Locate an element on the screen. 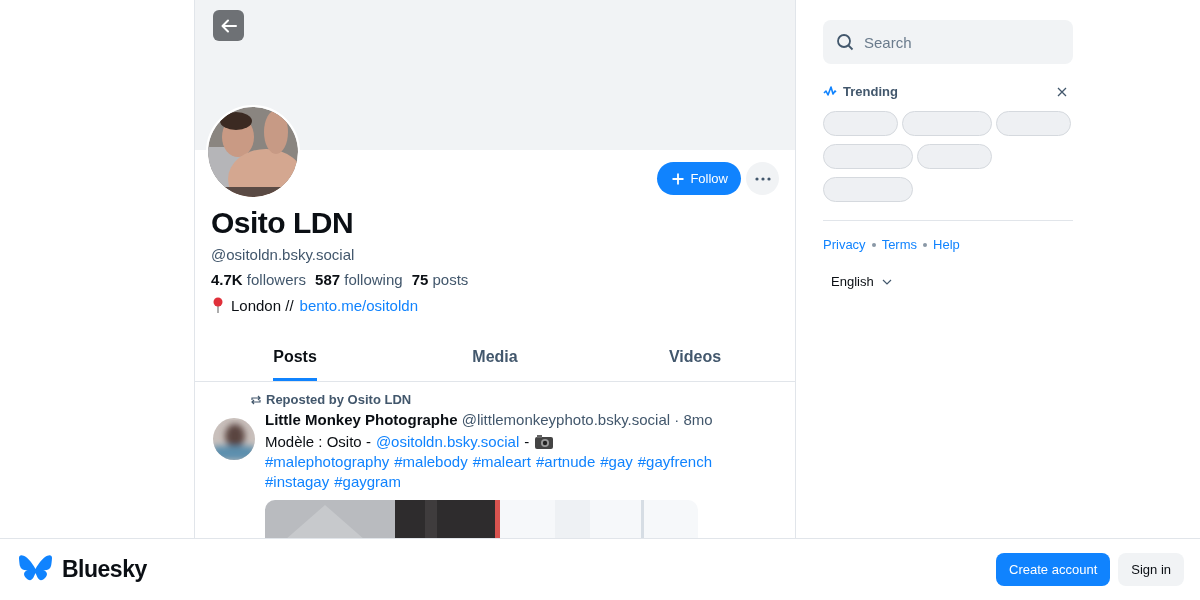 This screenshot has width=1200, height=600. brand-name: Bluesky is located at coordinates (104, 569).